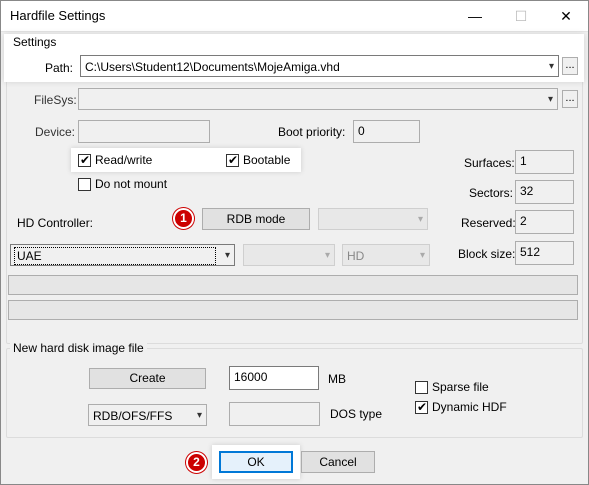  I want to click on annotation-badge-1: 1, so click(183, 218).